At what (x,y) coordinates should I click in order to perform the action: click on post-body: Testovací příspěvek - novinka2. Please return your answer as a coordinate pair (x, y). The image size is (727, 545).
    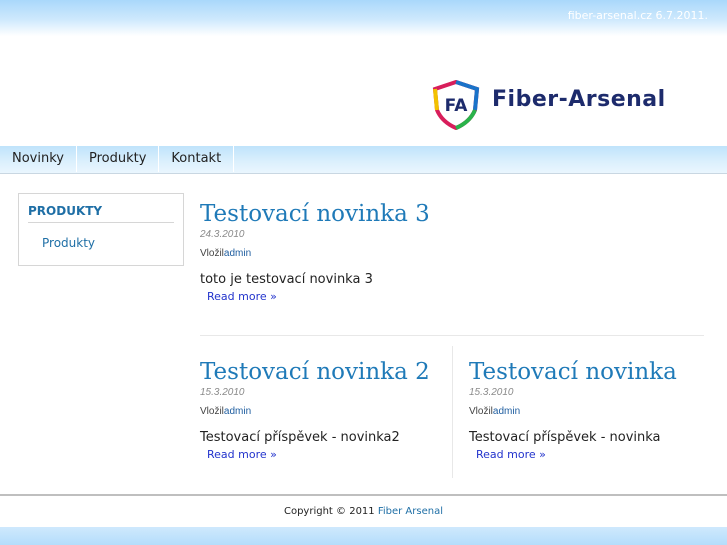
    Looking at the image, I should click on (300, 437).